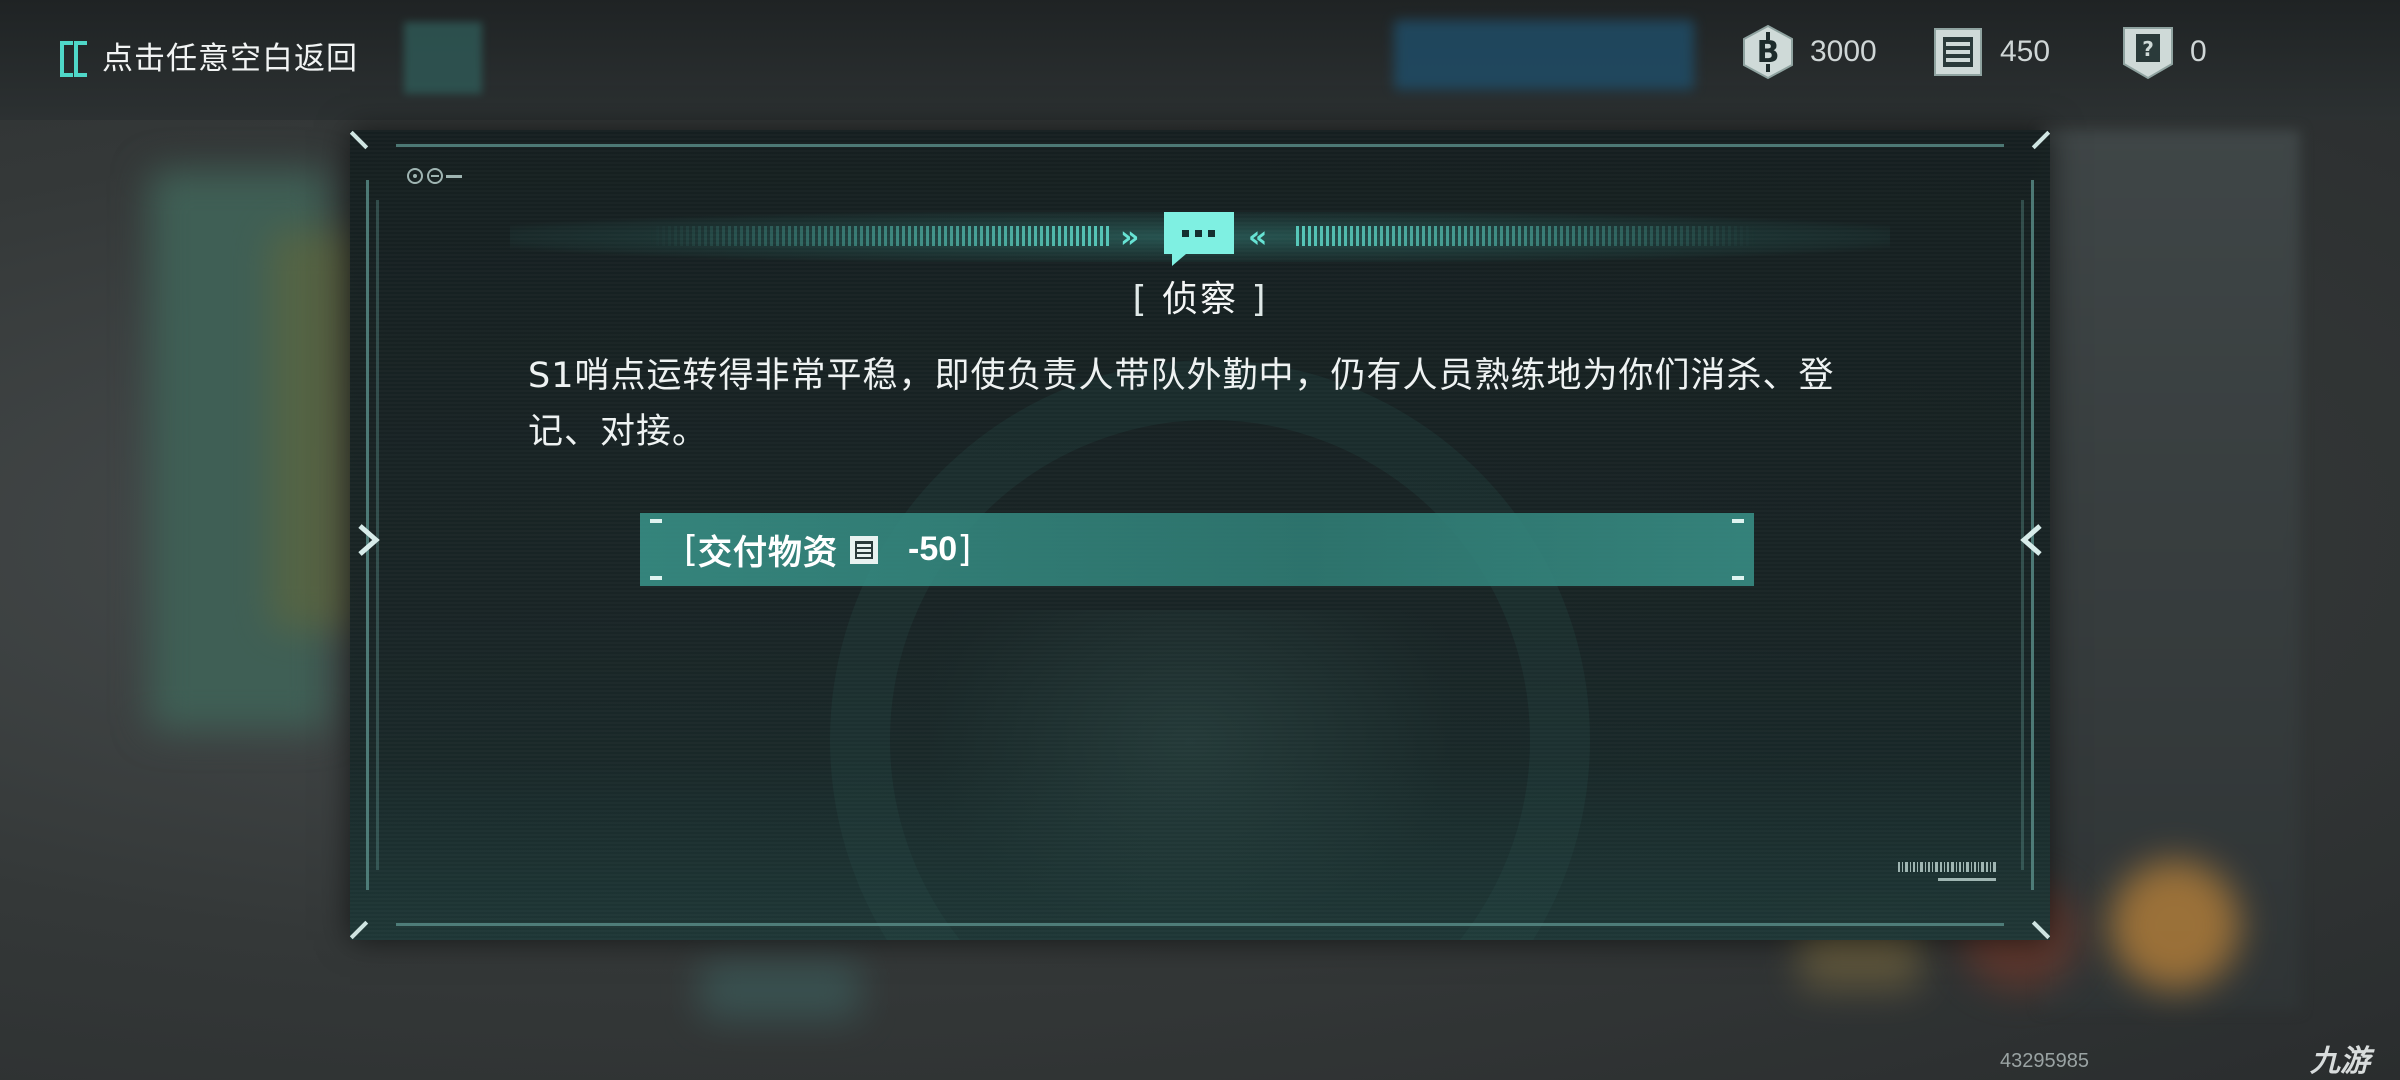  Describe the element at coordinates (74, 56) in the screenshot. I see `back-bracket-icon` at that location.